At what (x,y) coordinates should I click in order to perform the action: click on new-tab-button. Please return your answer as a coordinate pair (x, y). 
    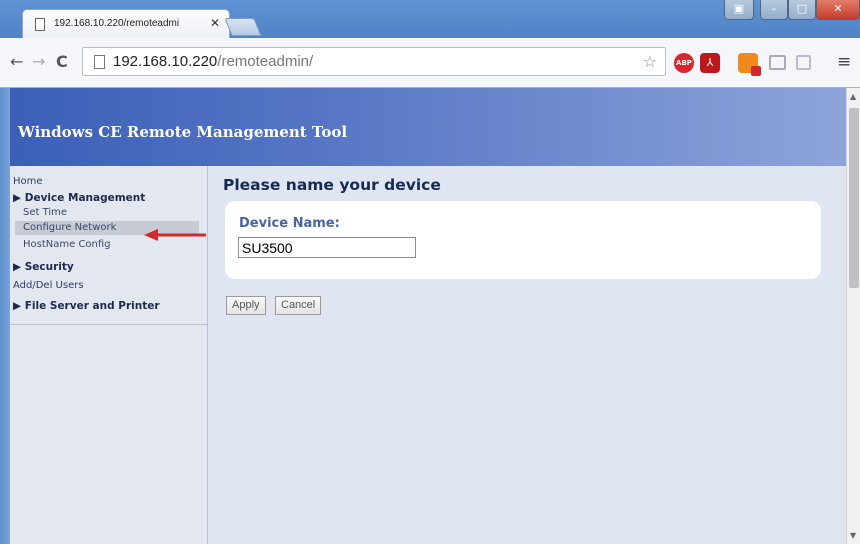
    Looking at the image, I should click on (243, 27).